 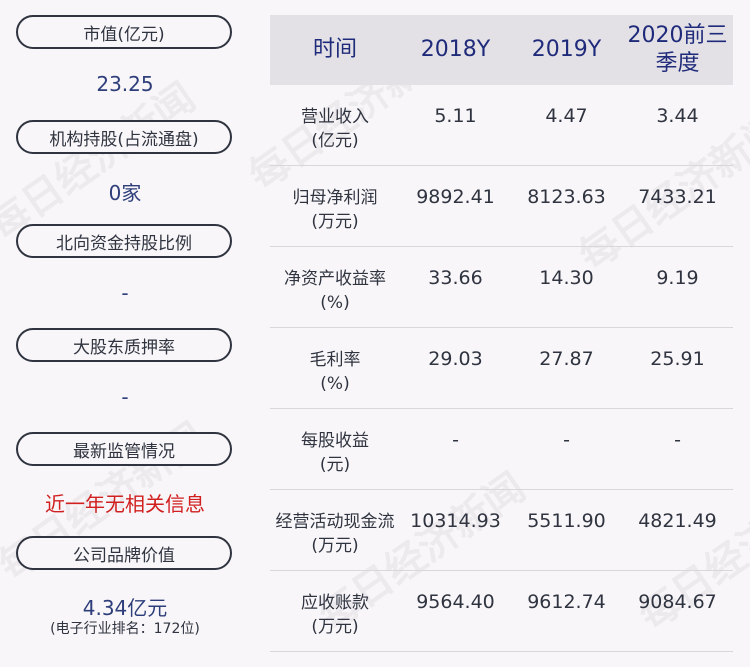 What do you see at coordinates (124, 32) in the screenshot?
I see `market-cap-label: 市值(亿元)` at bounding box center [124, 32].